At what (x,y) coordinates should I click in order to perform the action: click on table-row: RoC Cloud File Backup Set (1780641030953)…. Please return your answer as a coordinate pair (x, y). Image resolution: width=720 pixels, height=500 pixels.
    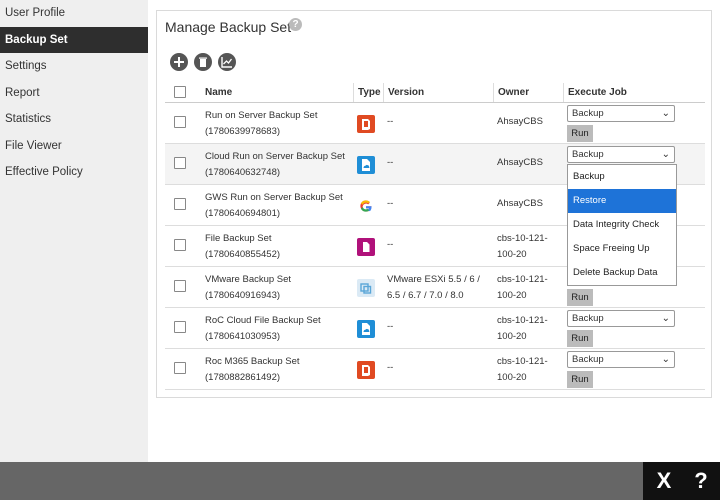
    Looking at the image, I should click on (435, 328).